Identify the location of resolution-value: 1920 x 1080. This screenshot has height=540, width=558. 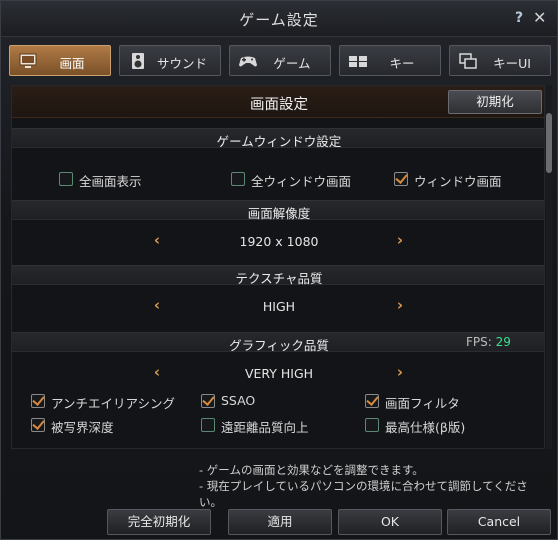
(279, 241).